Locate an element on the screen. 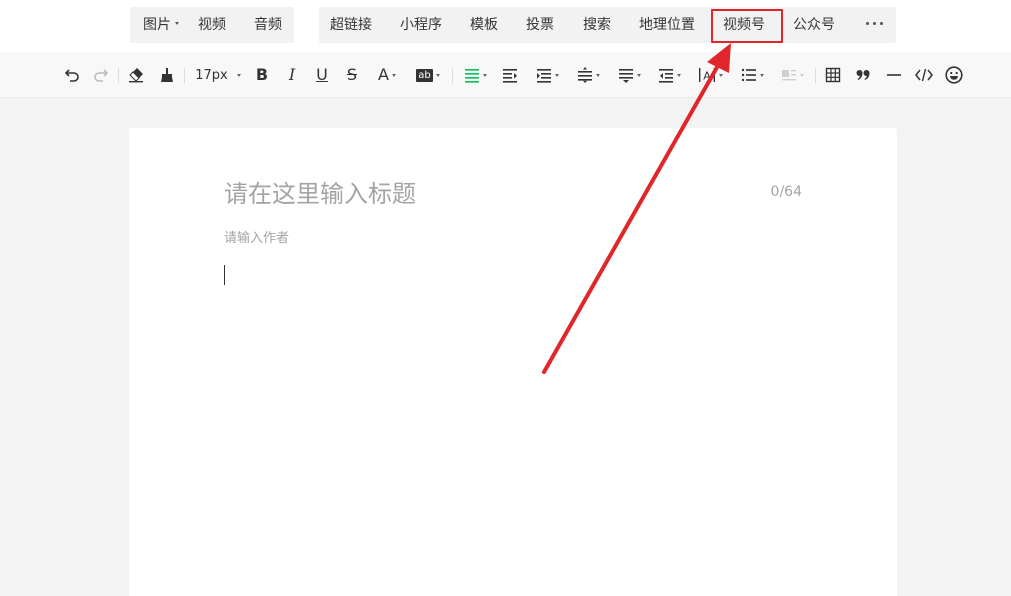 The image size is (1011, 596). video-button: 视频 is located at coordinates (212, 25).